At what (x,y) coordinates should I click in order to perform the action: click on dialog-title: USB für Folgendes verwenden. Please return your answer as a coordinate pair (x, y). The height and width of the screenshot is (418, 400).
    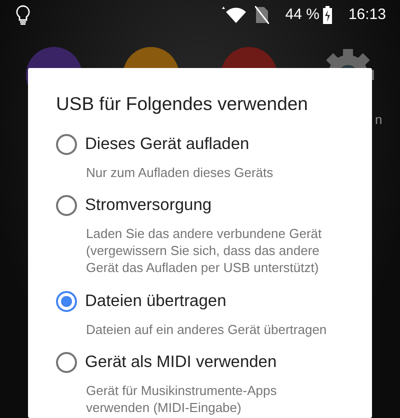
    Looking at the image, I should click on (182, 104).